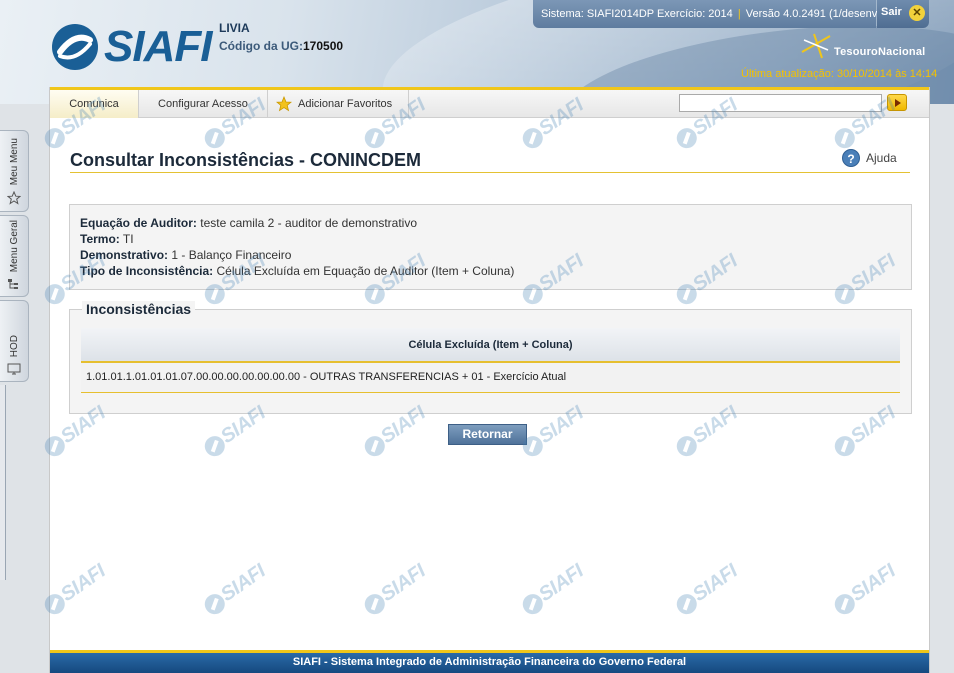 Image resolution: width=954 pixels, height=673 pixels. What do you see at coordinates (203, 104) in the screenshot?
I see `tab-configurar-acesso: Configurar Acesso` at bounding box center [203, 104].